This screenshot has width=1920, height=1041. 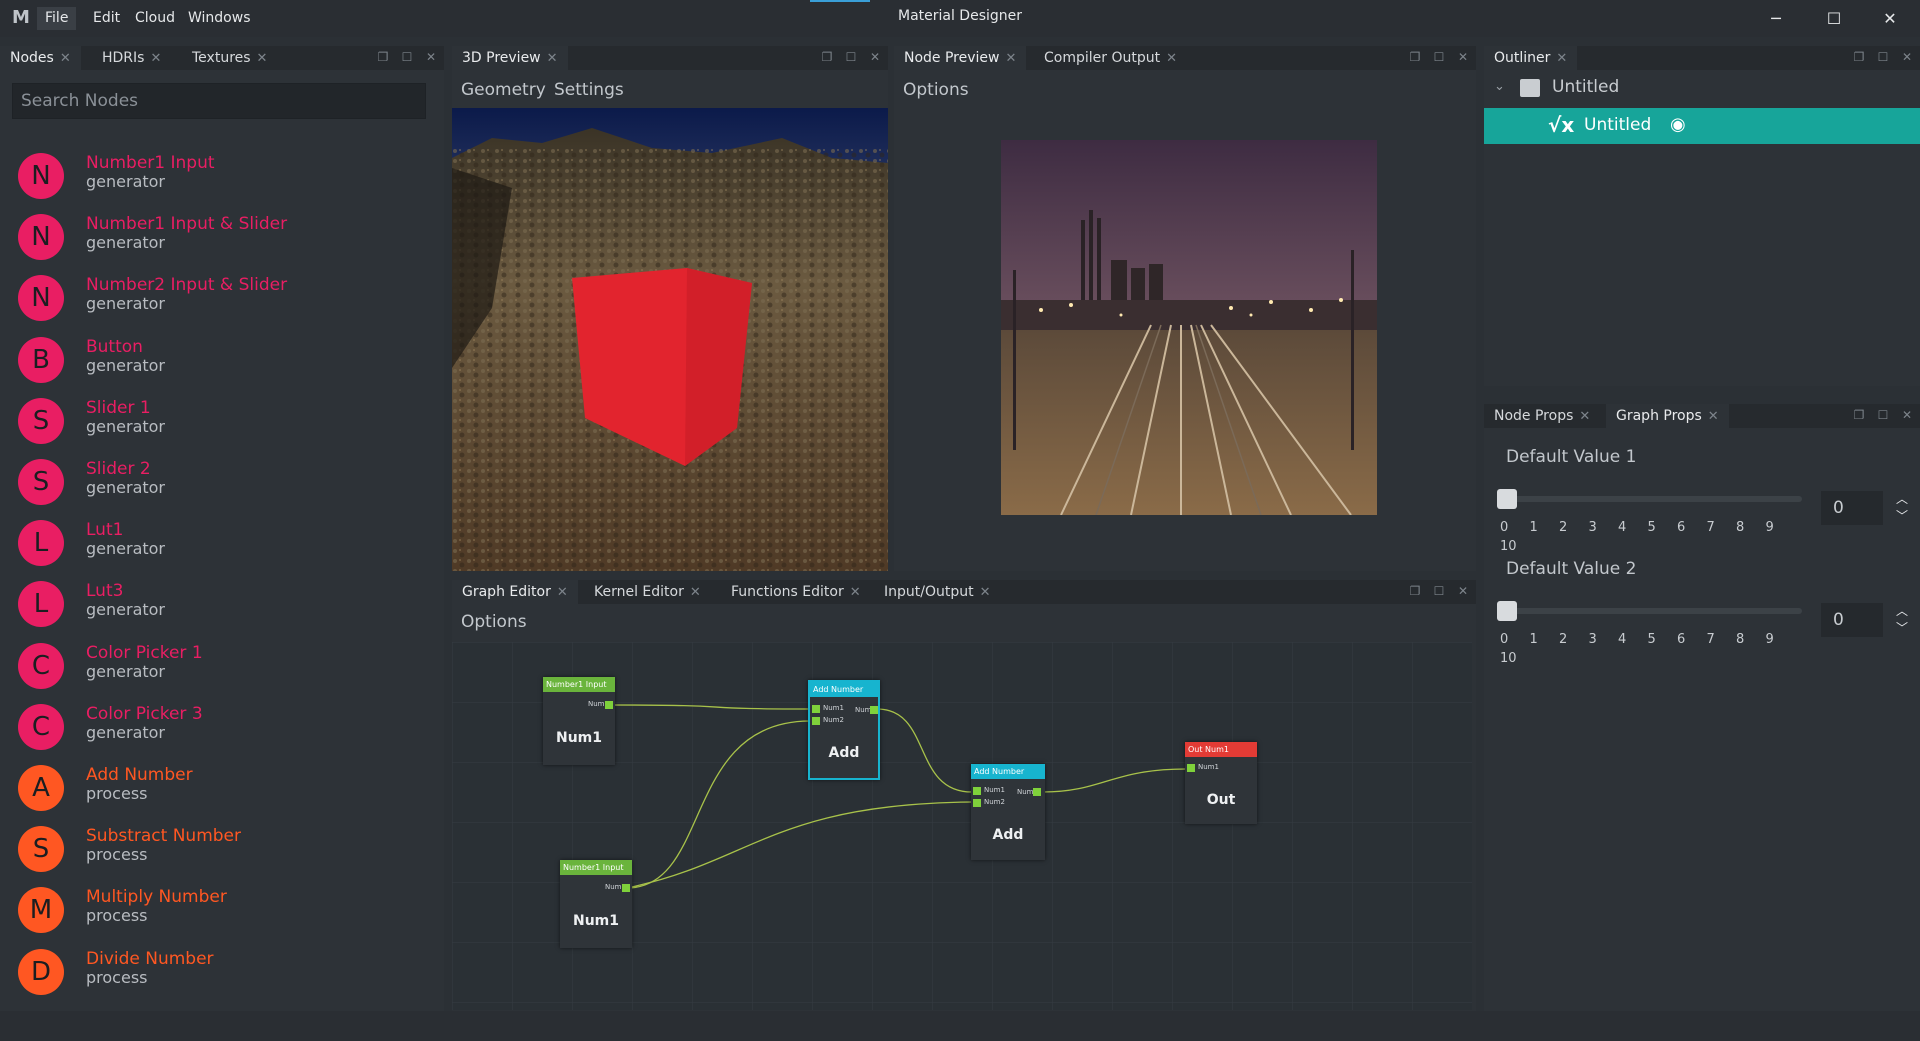 What do you see at coordinates (228, 422) in the screenshot?
I see `node-list-item: S Slider 1 generator` at bounding box center [228, 422].